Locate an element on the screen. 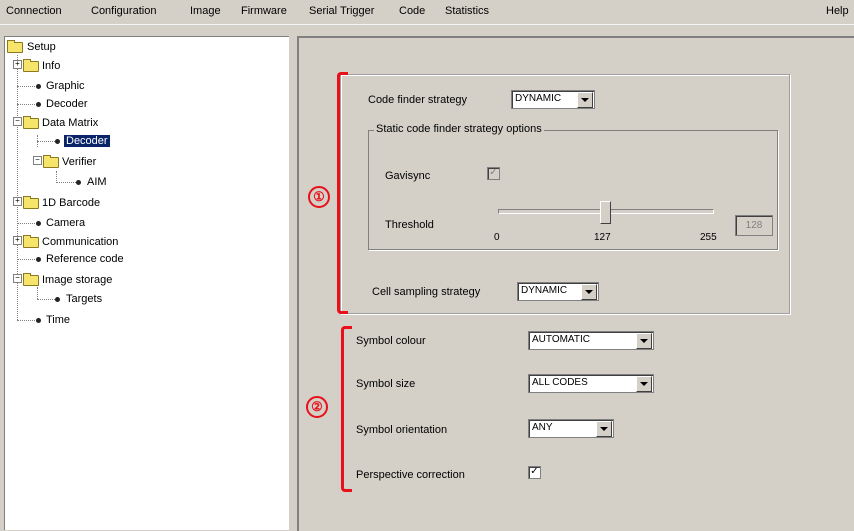 The image size is (854, 531). menu-statistics: Statistics is located at coordinates (467, 11).